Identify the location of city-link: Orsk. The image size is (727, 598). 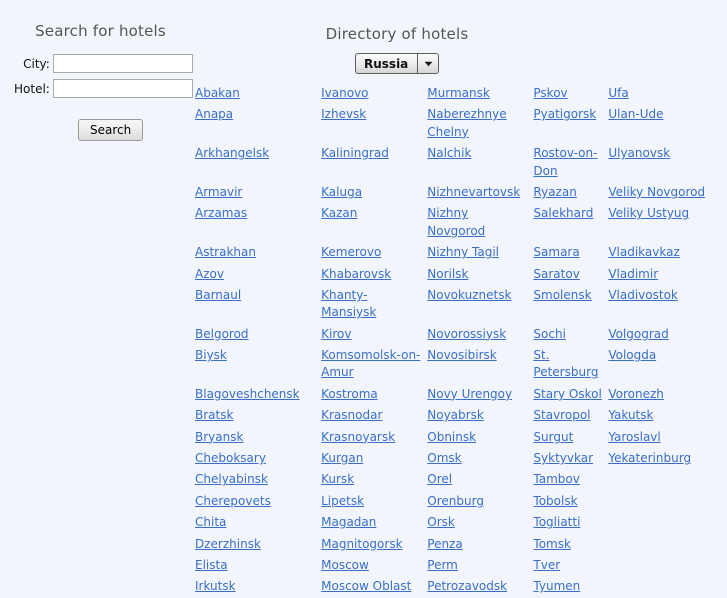
(441, 522).